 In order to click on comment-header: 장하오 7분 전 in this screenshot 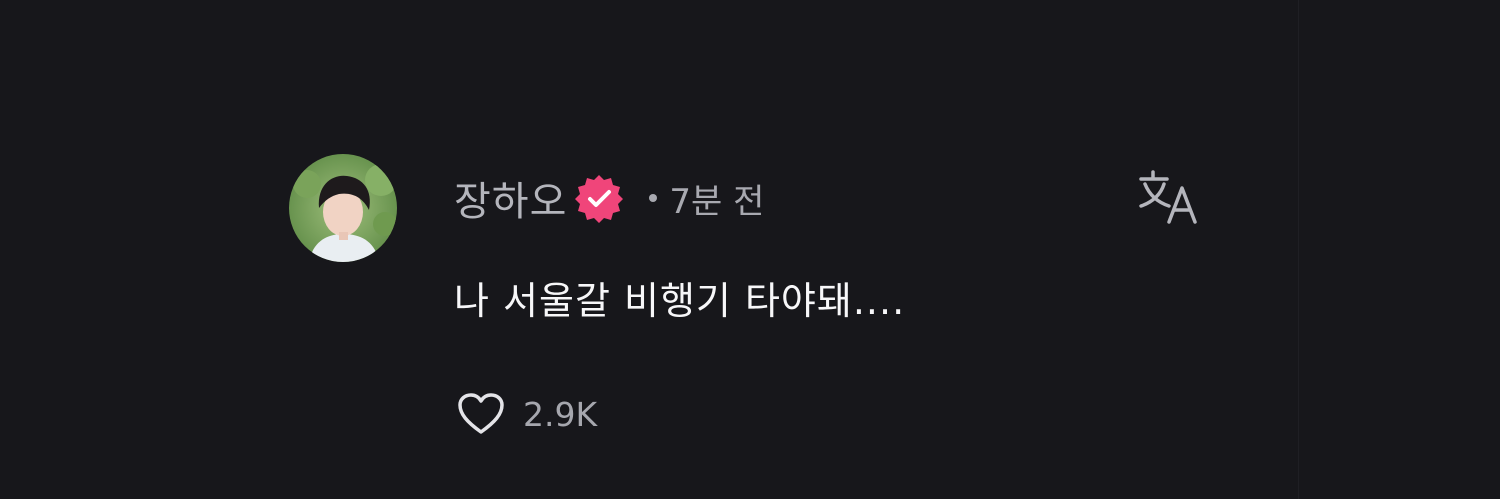, I will do `click(609, 198)`.